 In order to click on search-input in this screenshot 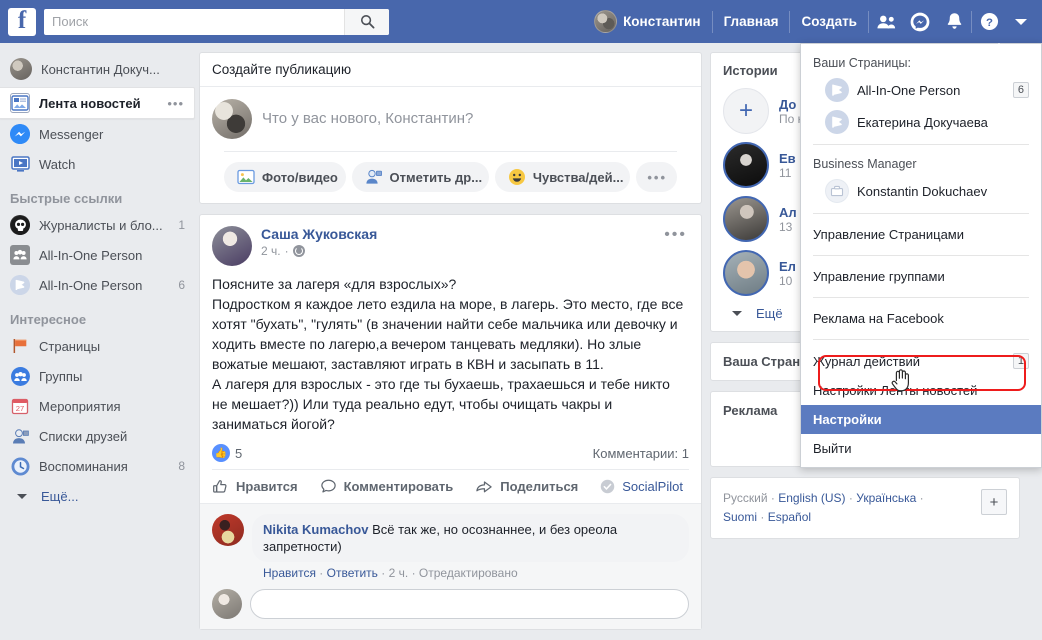, I will do `click(194, 21)`.